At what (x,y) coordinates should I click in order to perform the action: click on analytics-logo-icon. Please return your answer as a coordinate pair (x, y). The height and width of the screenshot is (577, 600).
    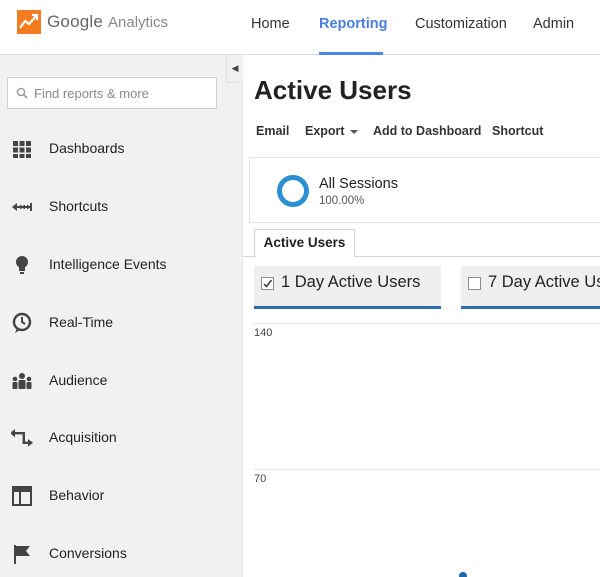
    Looking at the image, I should click on (29, 22).